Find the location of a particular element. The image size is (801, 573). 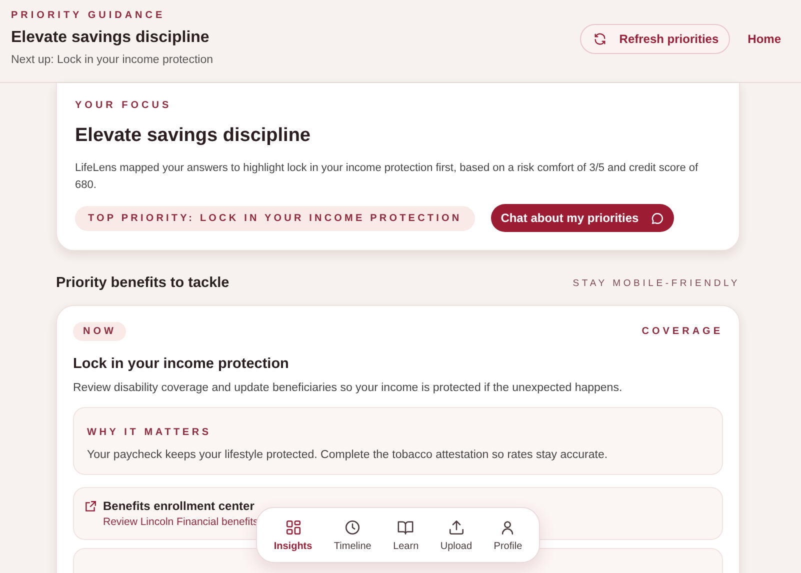

benefit-description: Review disability coverage and update beneficiaries so your income is protected if the unexpected happens. is located at coordinates (348, 388).